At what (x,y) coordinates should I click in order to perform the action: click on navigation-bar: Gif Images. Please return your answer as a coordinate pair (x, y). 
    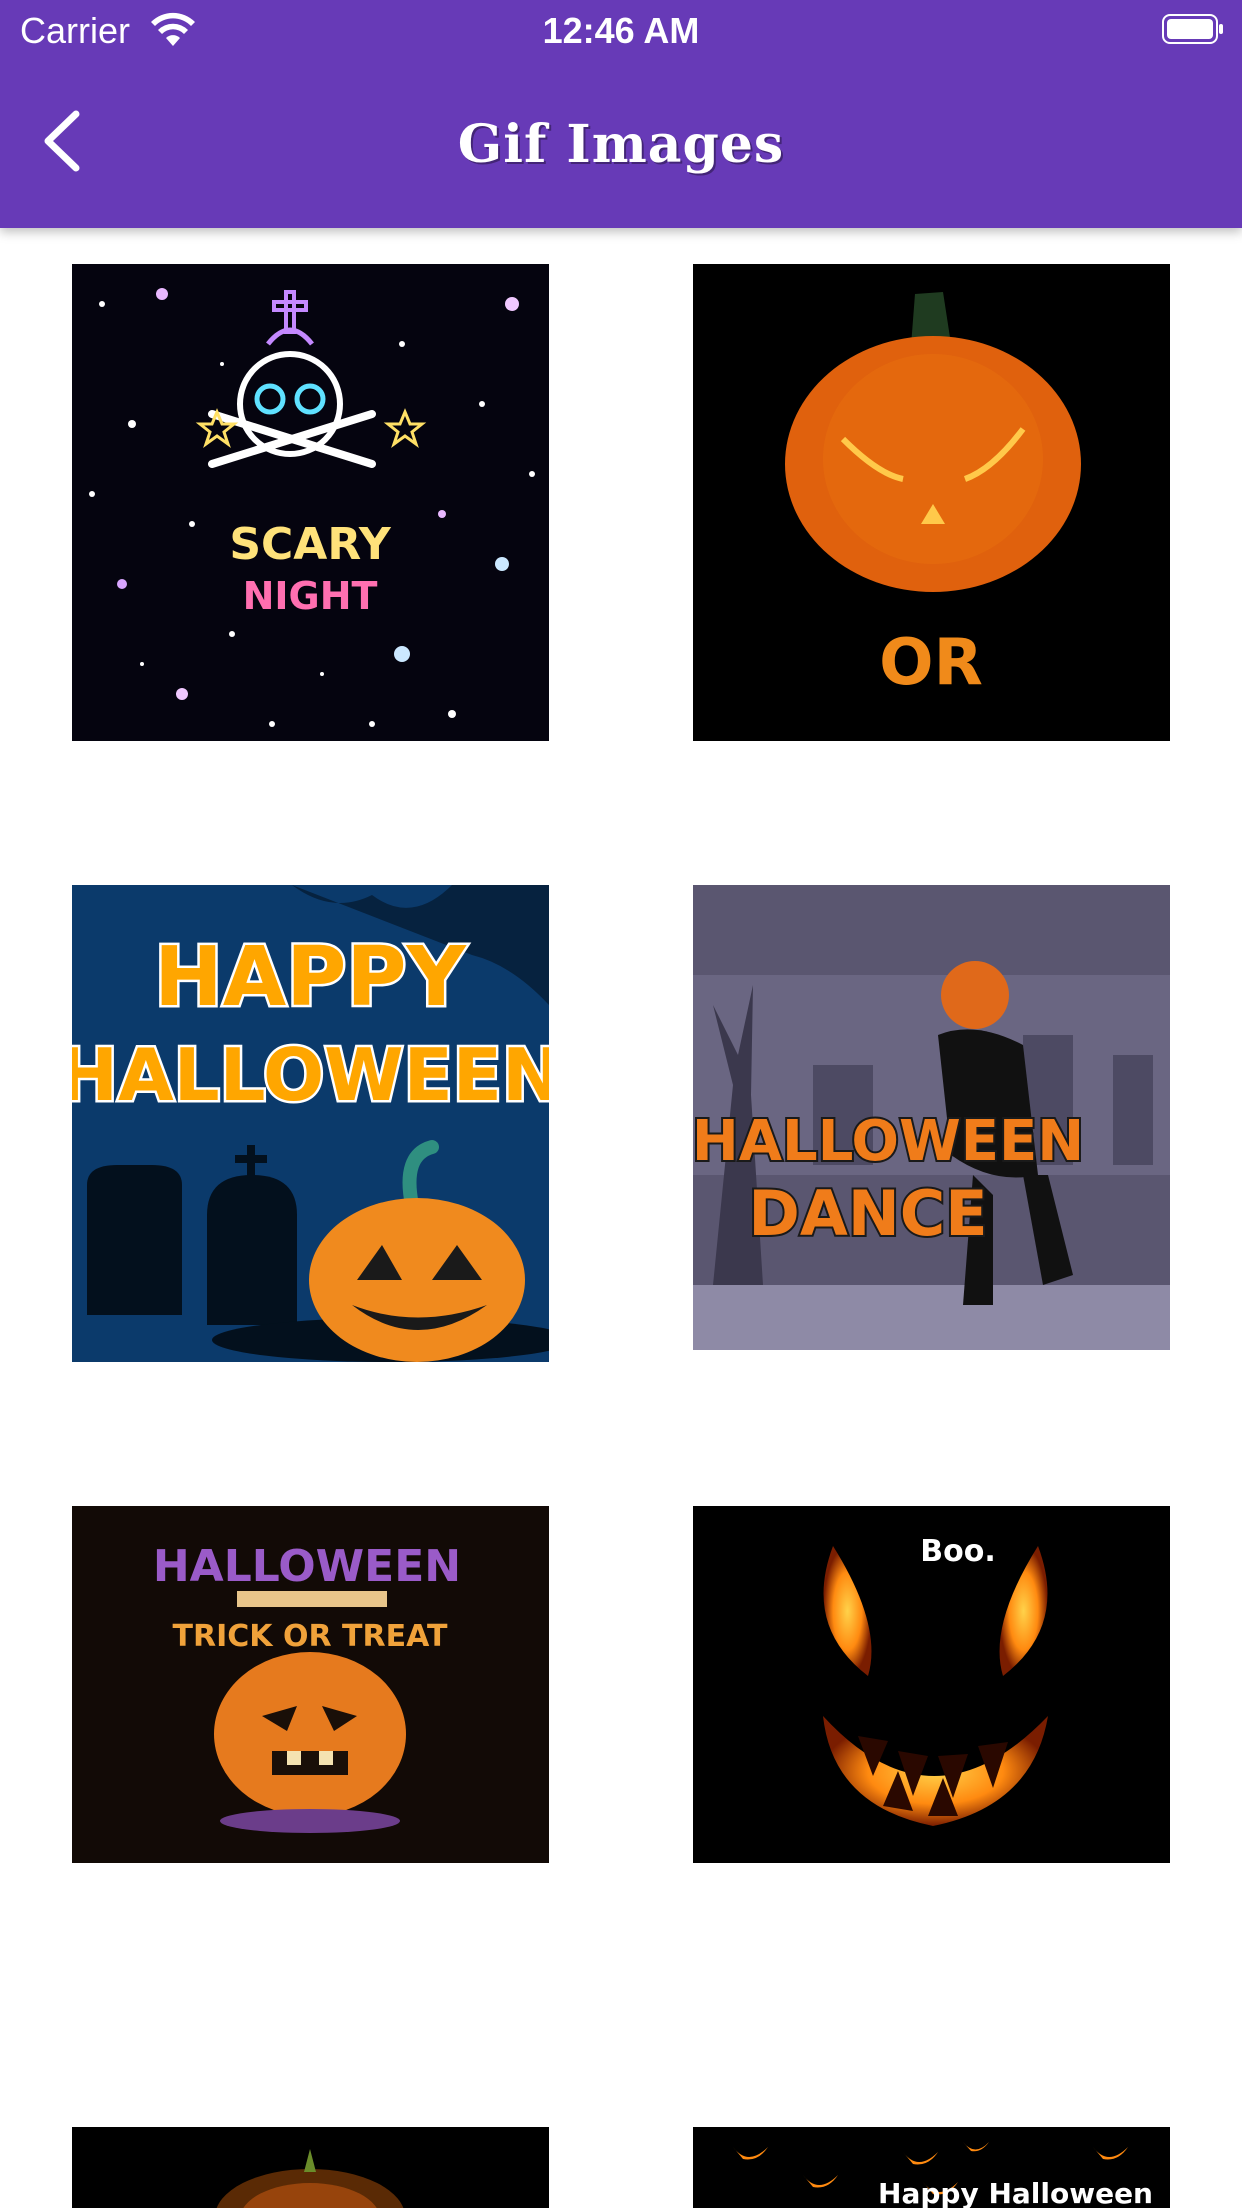
    Looking at the image, I should click on (621, 145).